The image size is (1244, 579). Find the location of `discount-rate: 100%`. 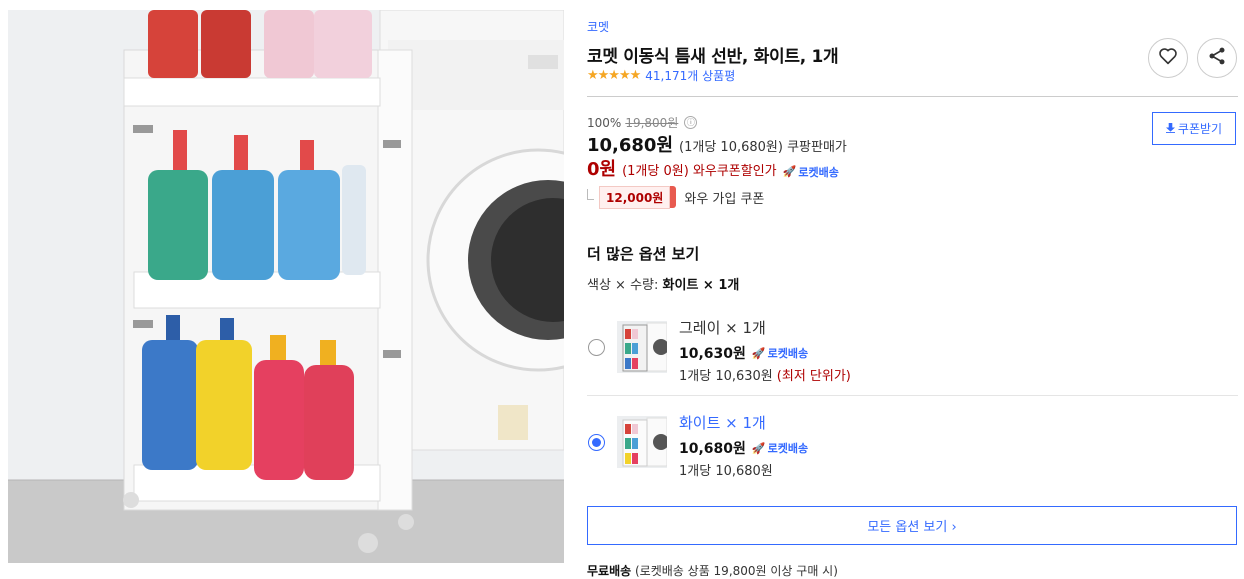

discount-rate: 100% is located at coordinates (604, 122).